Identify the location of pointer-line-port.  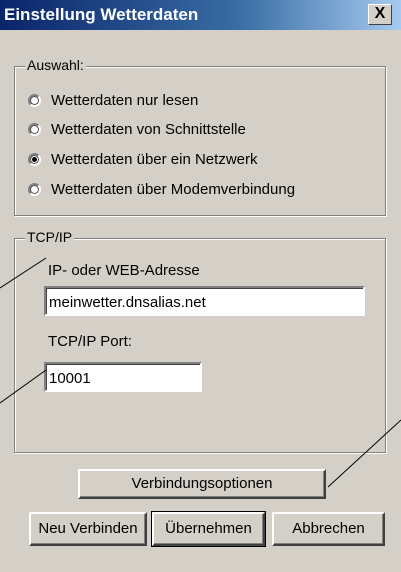
(23, 386).